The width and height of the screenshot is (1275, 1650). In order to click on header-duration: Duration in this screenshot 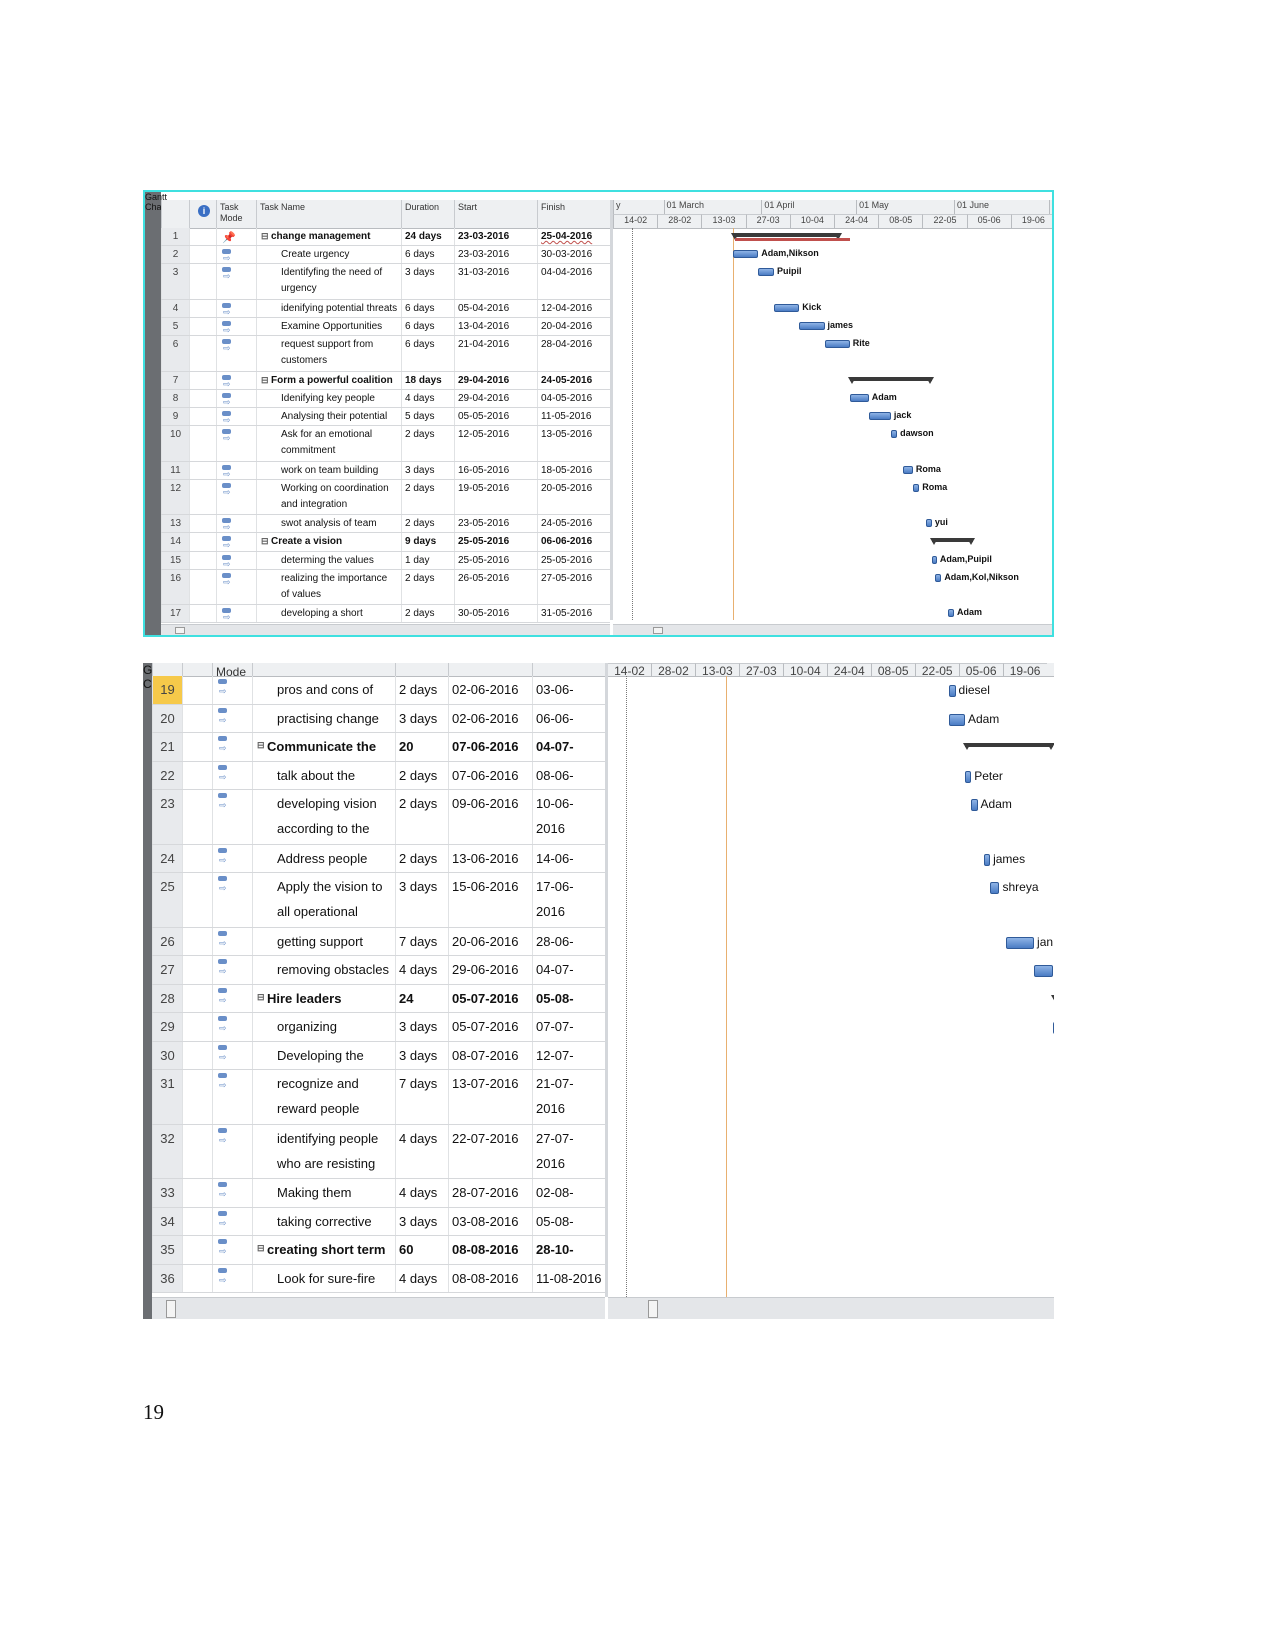, I will do `click(427, 214)`.